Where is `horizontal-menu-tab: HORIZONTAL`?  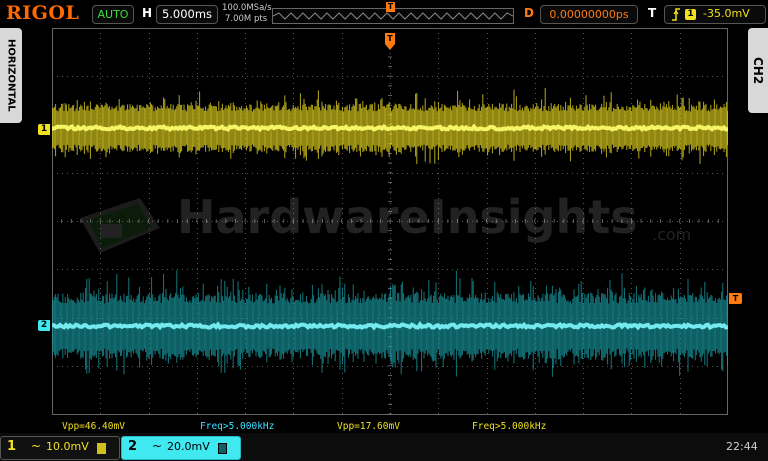
horizontal-menu-tab: HORIZONTAL is located at coordinates (11, 75).